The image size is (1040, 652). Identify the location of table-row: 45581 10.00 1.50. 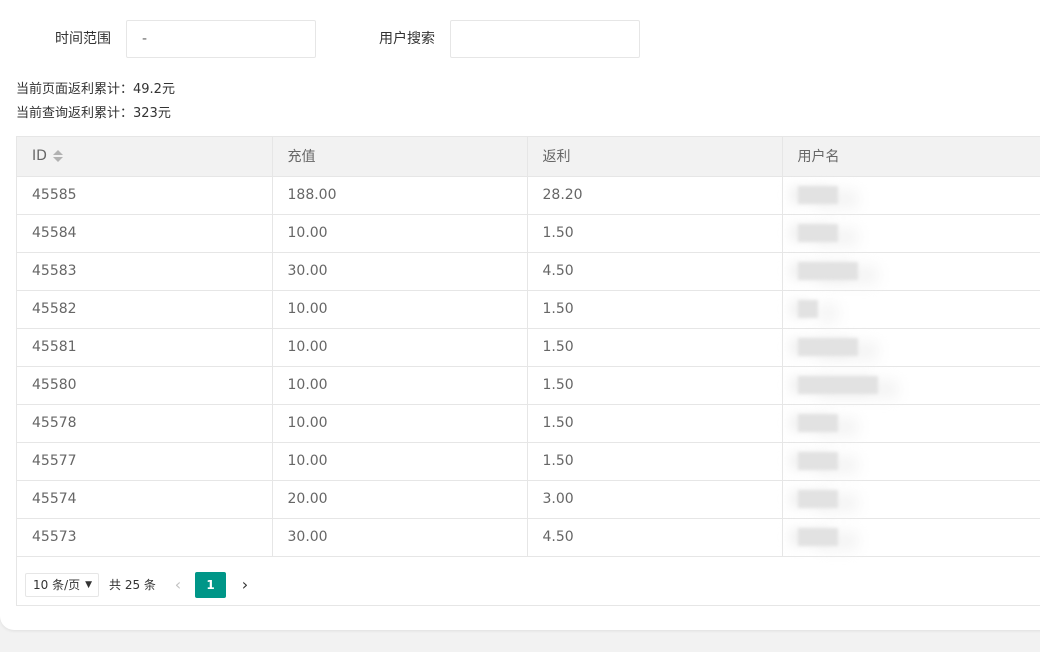
(528, 347).